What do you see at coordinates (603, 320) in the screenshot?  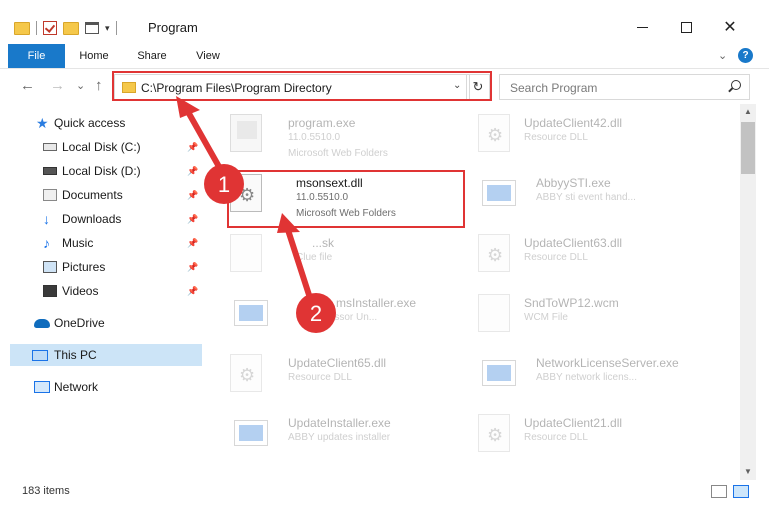 I see `file-item: SndToWP12.wcm WCM File` at bounding box center [603, 320].